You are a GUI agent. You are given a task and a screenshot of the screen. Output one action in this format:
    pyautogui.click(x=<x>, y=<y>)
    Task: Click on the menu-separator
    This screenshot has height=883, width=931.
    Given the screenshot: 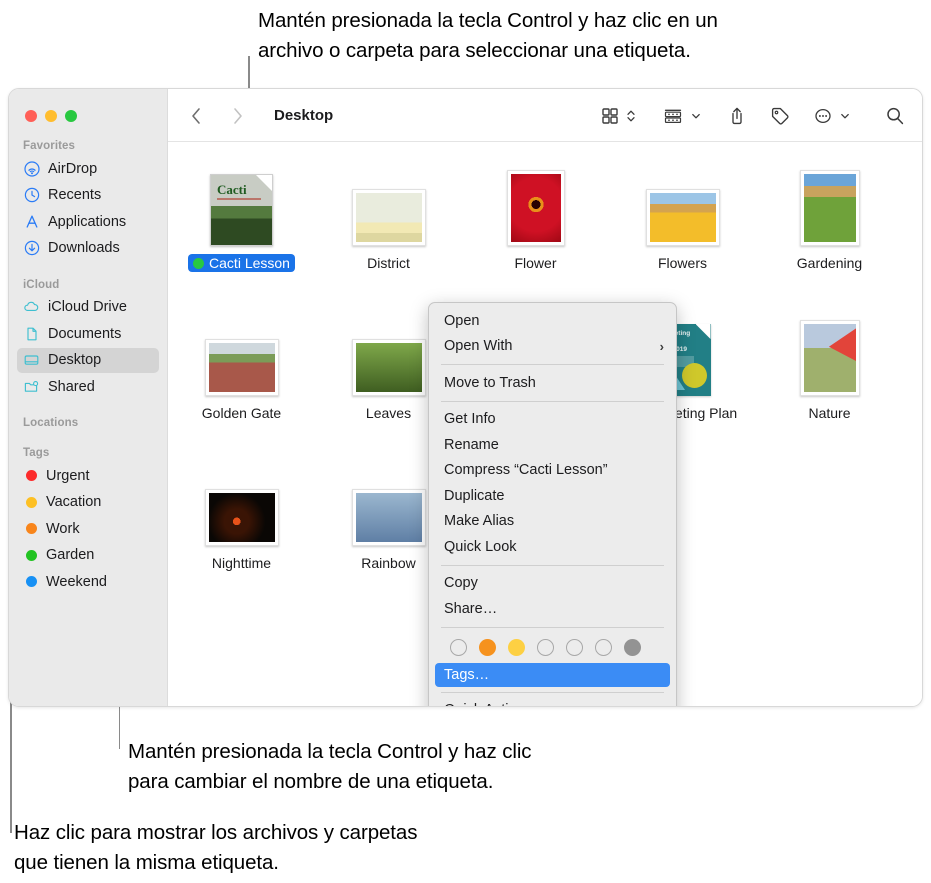 What is the action you would take?
    pyautogui.click(x=552, y=565)
    